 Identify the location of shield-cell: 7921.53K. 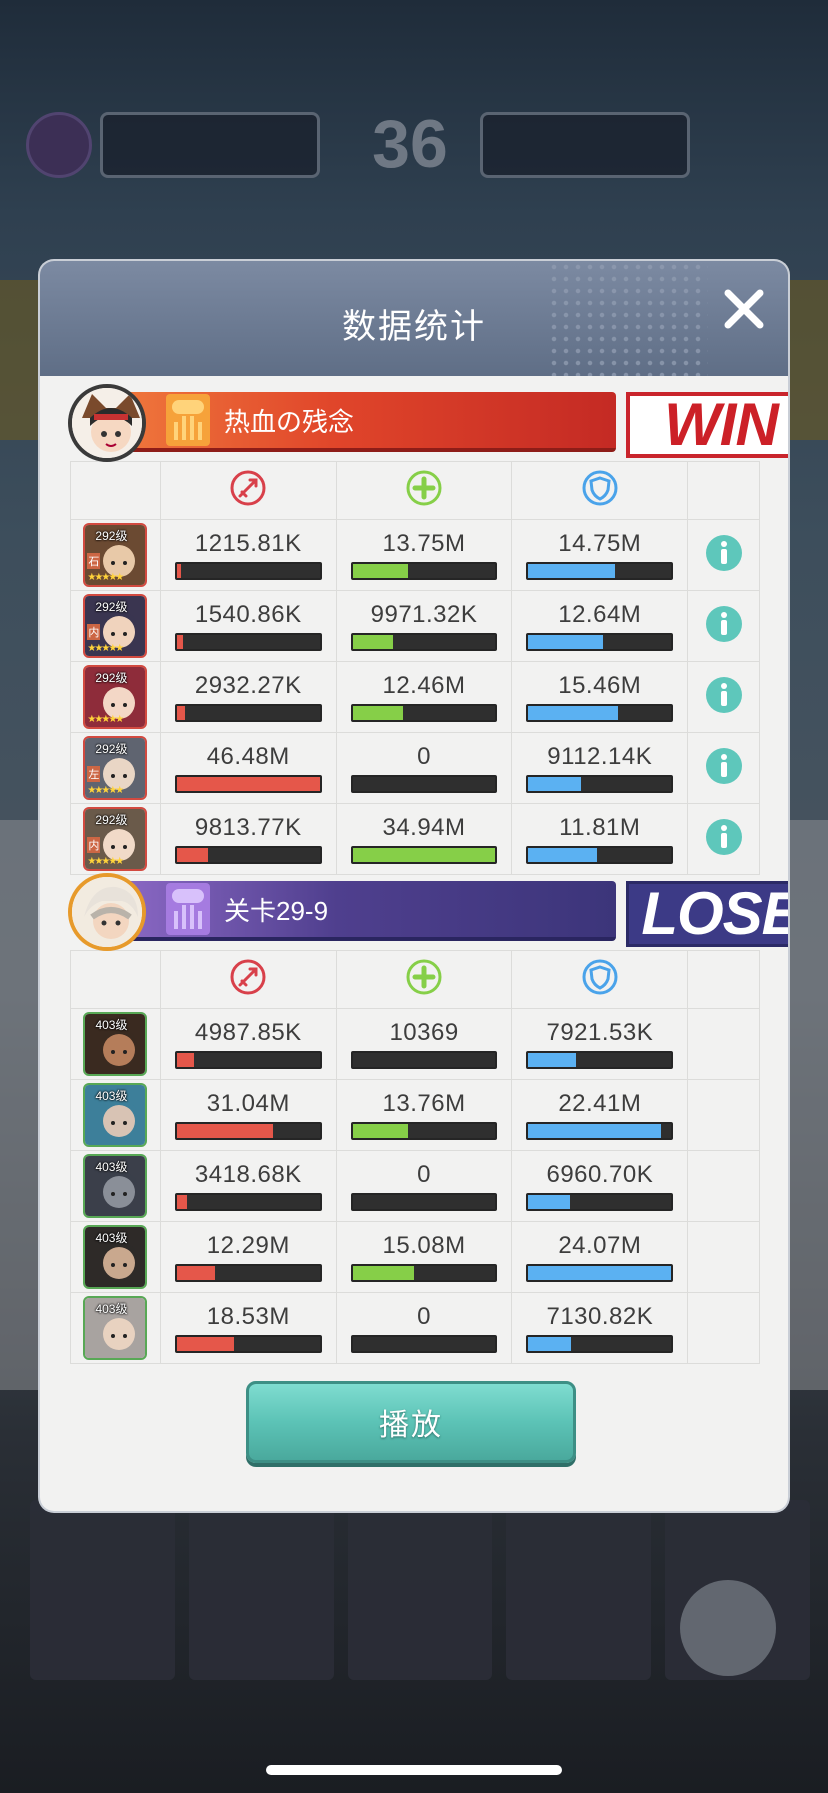
(600, 1044).